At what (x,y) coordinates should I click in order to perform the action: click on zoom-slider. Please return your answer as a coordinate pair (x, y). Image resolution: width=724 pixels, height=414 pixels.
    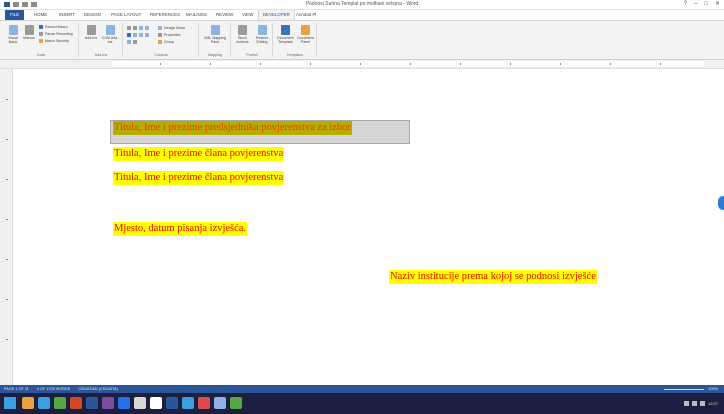
    Looking at the image, I should click on (684, 389).